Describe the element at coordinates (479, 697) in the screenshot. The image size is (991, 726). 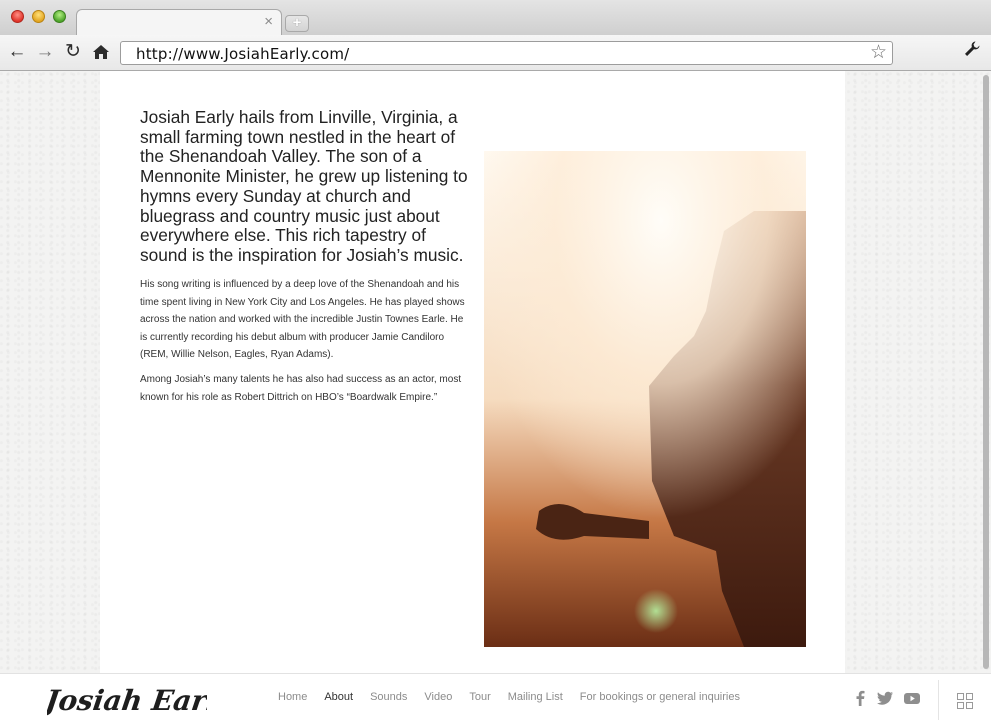
I see `nav-tour: Tour` at that location.